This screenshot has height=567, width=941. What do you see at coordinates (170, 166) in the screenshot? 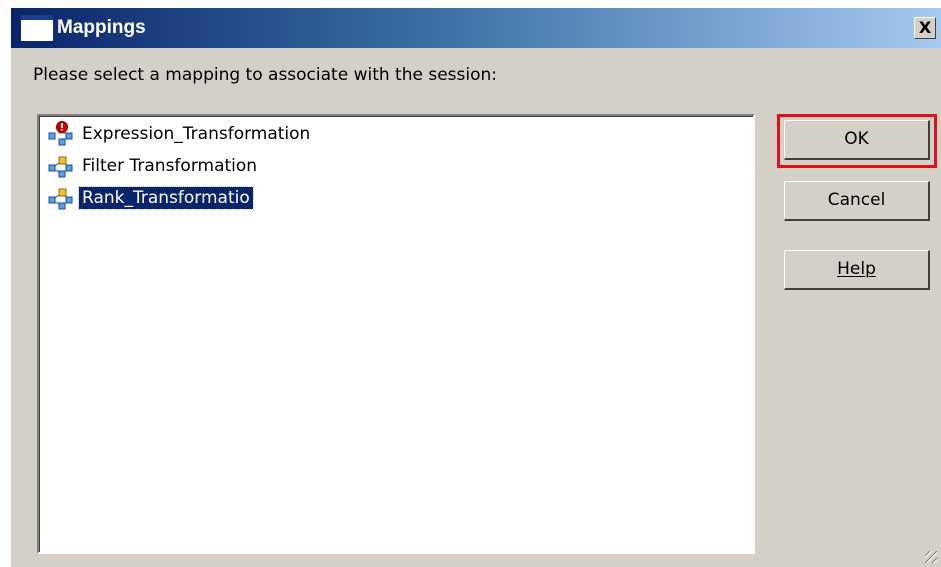
I see `list-item-label: Filter Transformation` at bounding box center [170, 166].